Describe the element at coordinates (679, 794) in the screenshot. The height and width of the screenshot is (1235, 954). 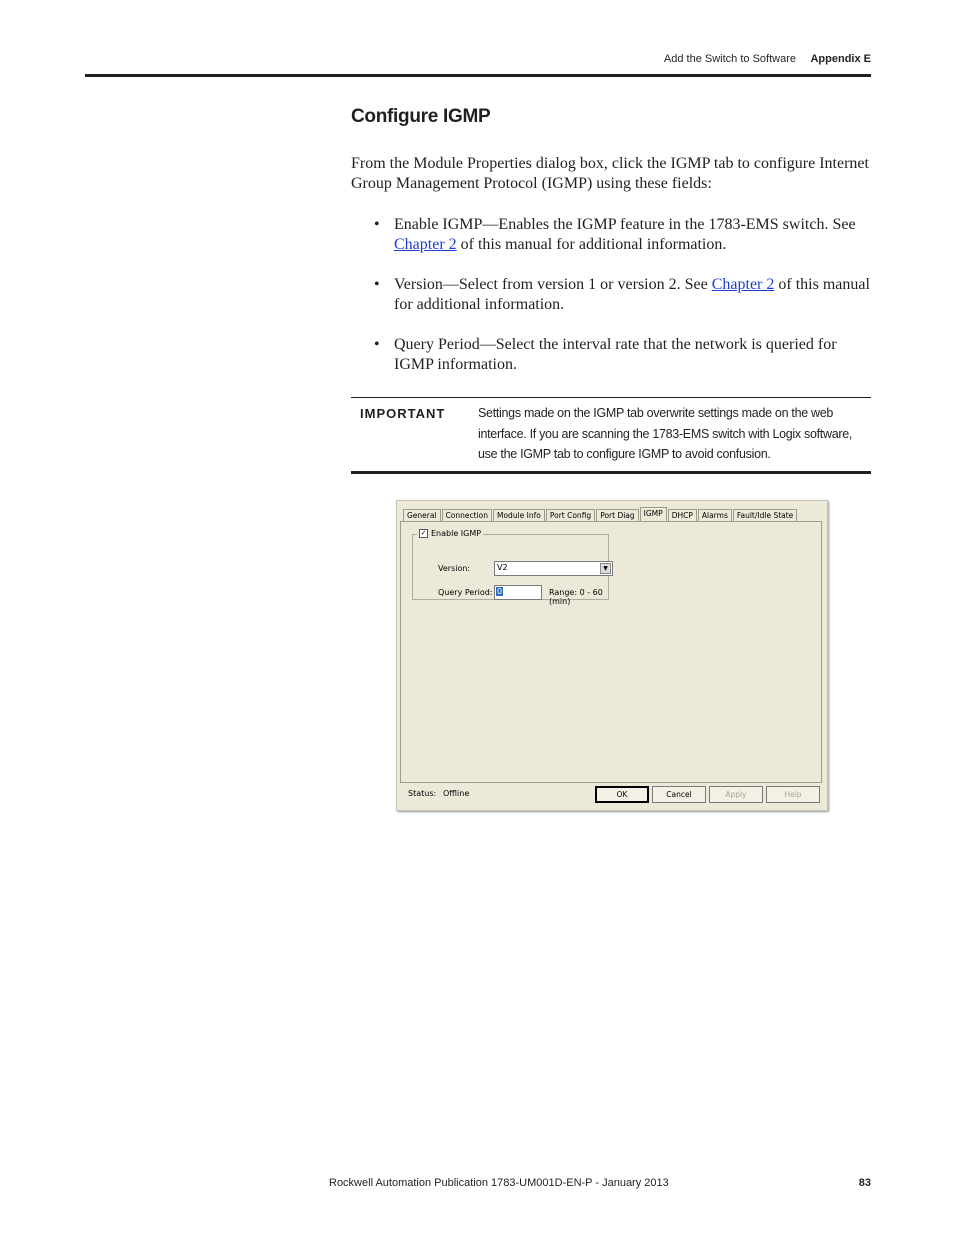
I see `cancel-button: Cancel` at that location.